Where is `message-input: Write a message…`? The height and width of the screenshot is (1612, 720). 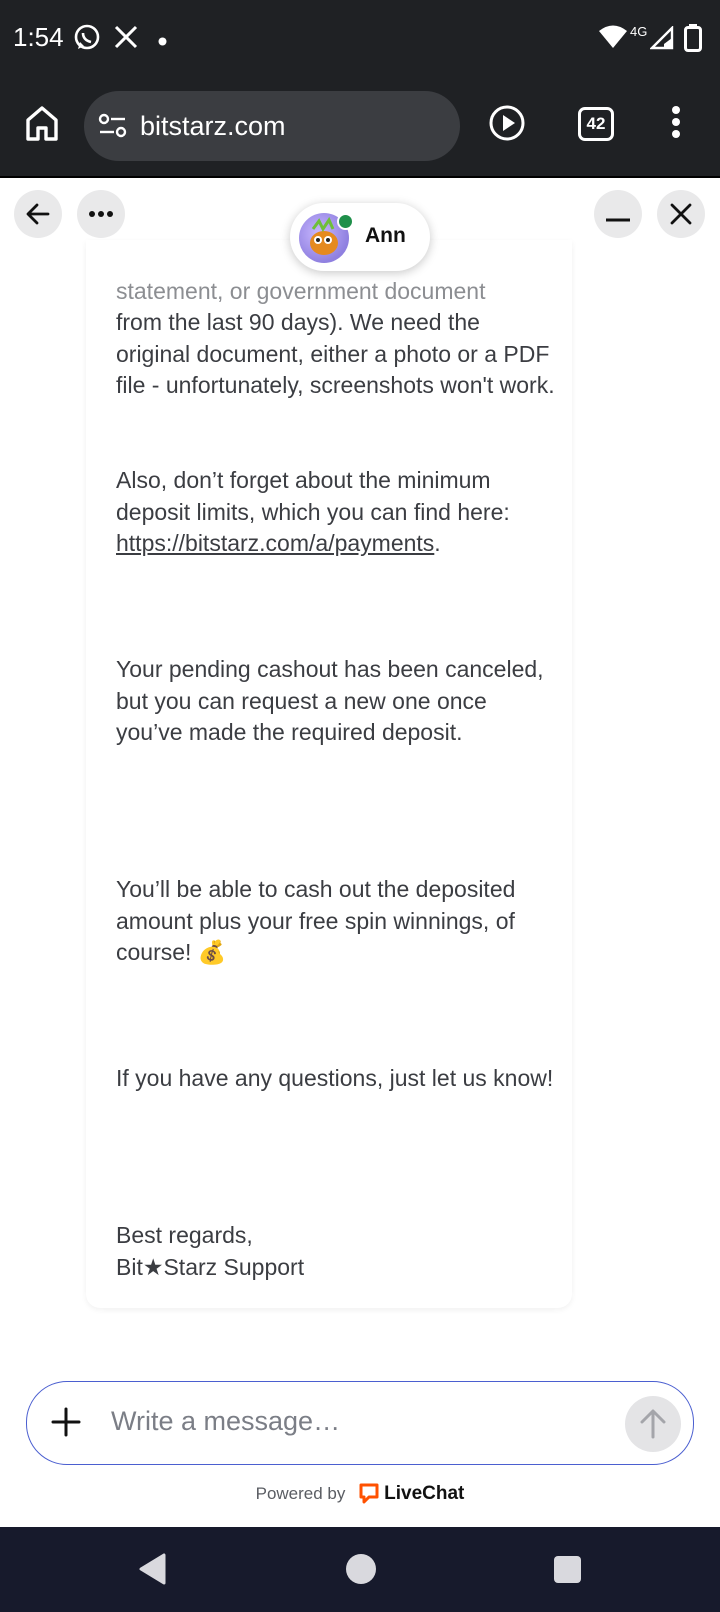
message-input: Write a message… is located at coordinates (225, 1421).